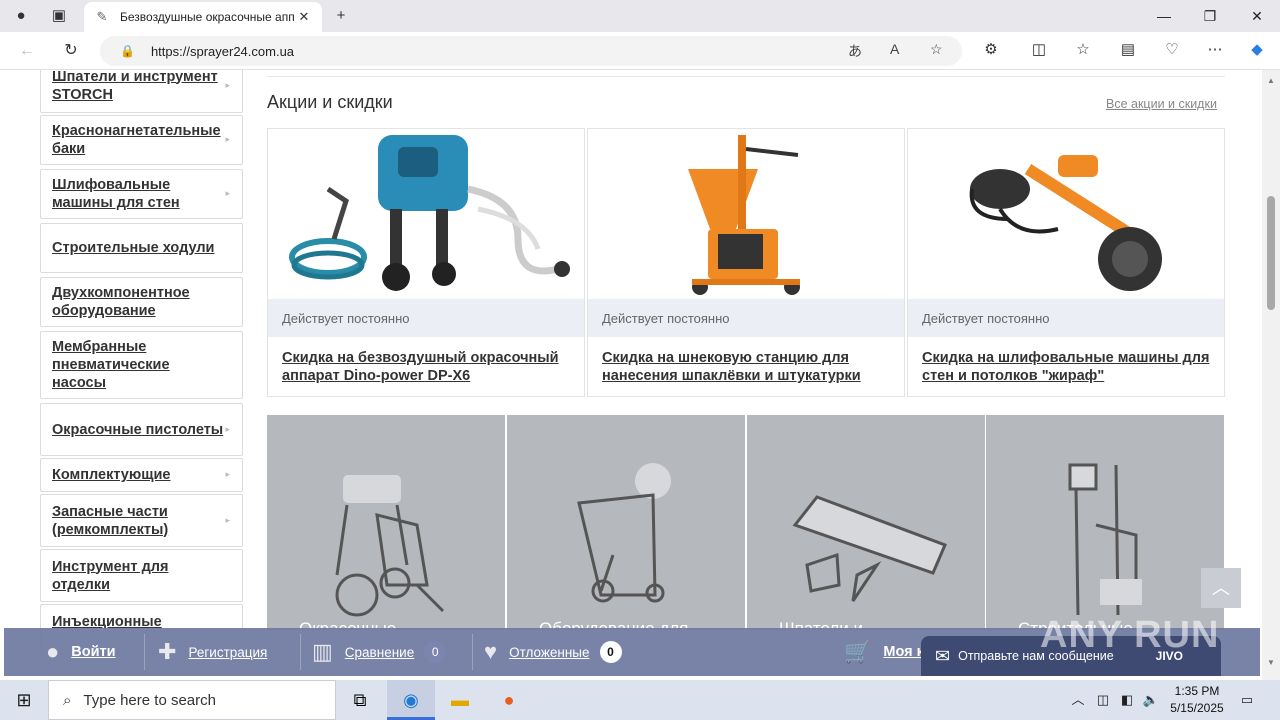  Describe the element at coordinates (67, 700) in the screenshot. I see `search-icon: ⌕` at that location.